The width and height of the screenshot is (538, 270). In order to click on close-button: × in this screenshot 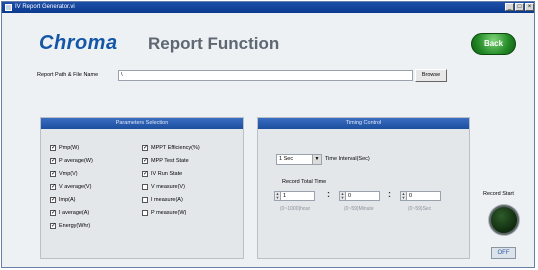, I will do `click(529, 7)`.